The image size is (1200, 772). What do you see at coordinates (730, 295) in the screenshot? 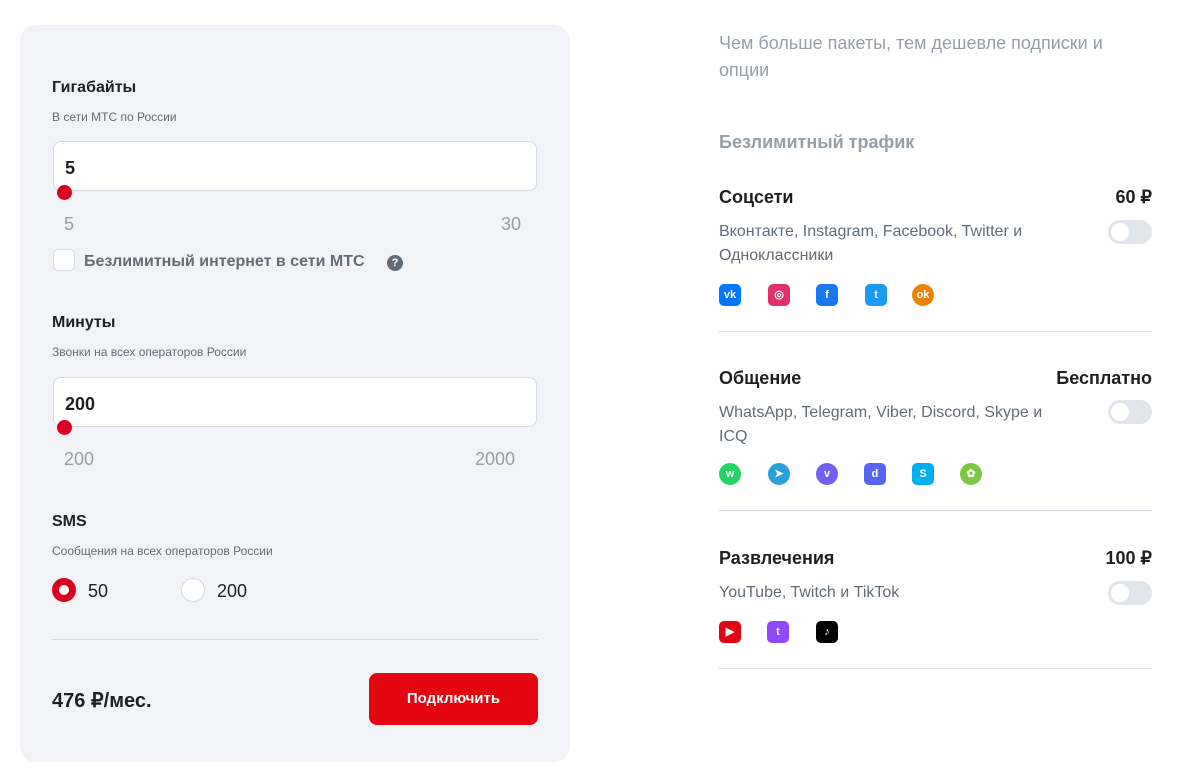
I see `vk-icon: vk` at bounding box center [730, 295].